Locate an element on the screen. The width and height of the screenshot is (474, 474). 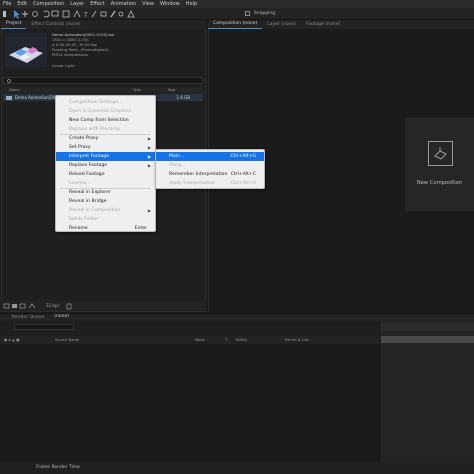
menu-item-reveal-in-explorer: Reveal in Explorer is located at coordinates (105, 192).